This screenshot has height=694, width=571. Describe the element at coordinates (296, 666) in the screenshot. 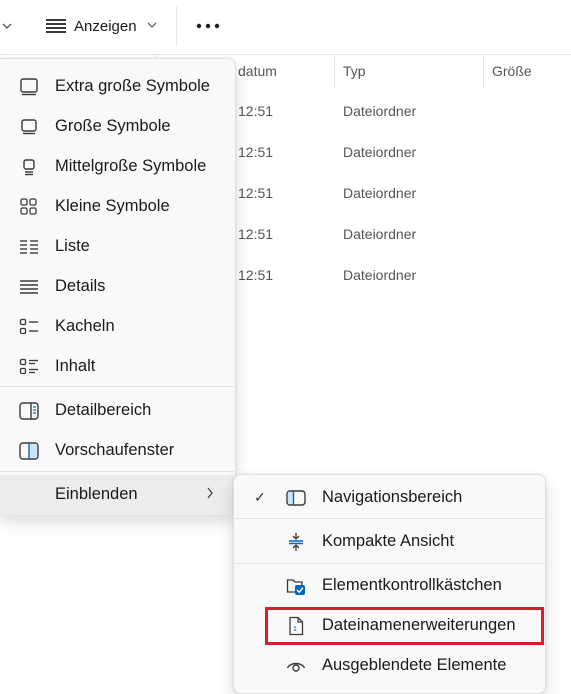

I see `hidden-items-eye-icon` at that location.